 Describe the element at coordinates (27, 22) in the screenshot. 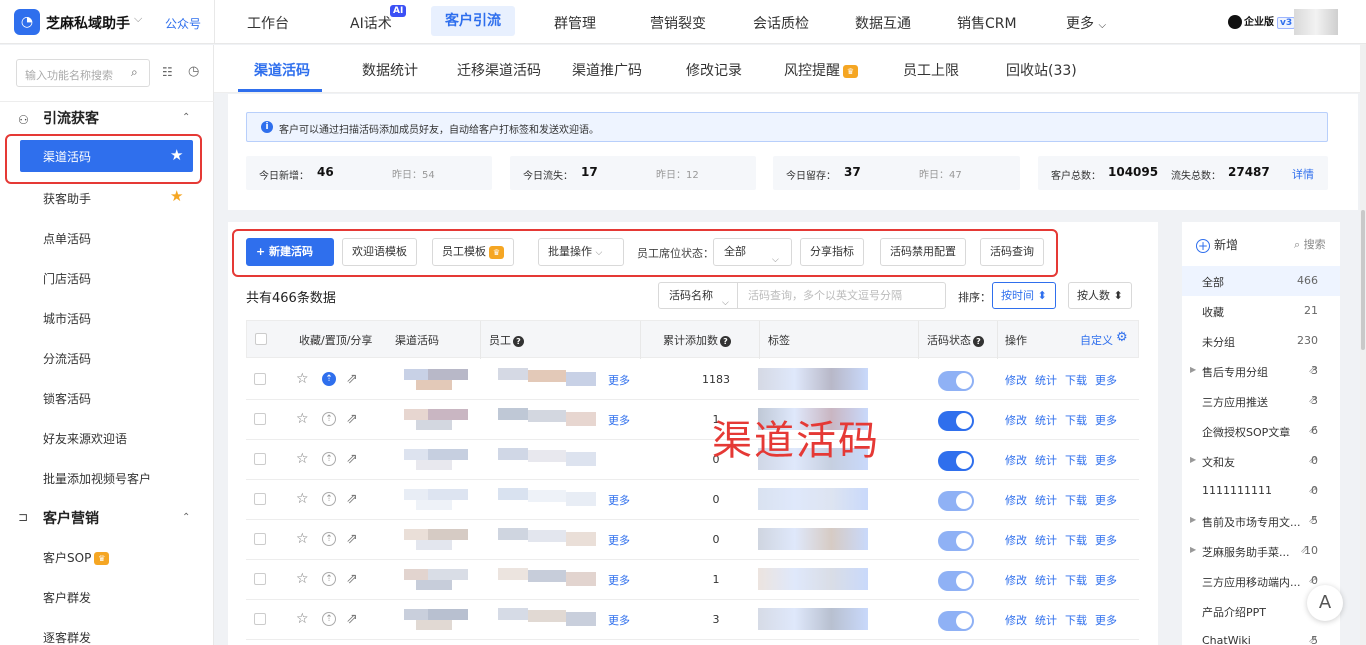

I see `app-logo-icon: ◔` at that location.